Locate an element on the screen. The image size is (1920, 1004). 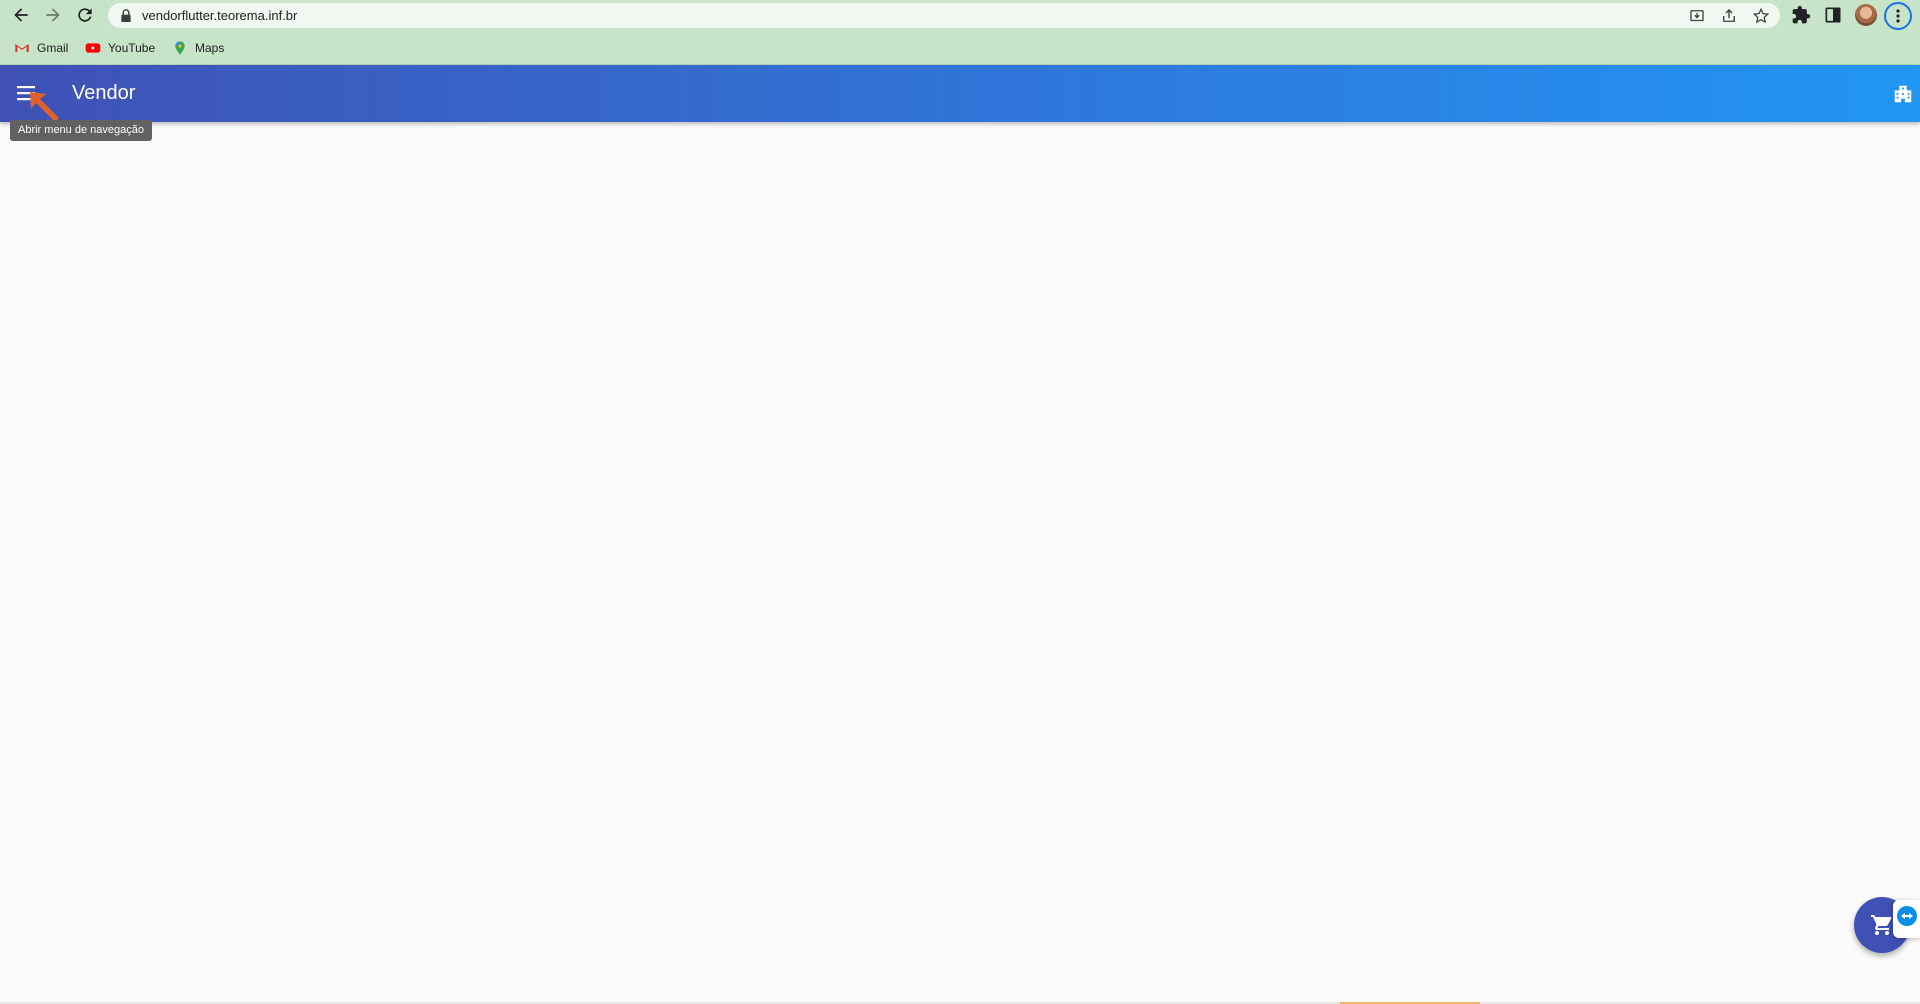
building-icon is located at coordinates (1903, 94).